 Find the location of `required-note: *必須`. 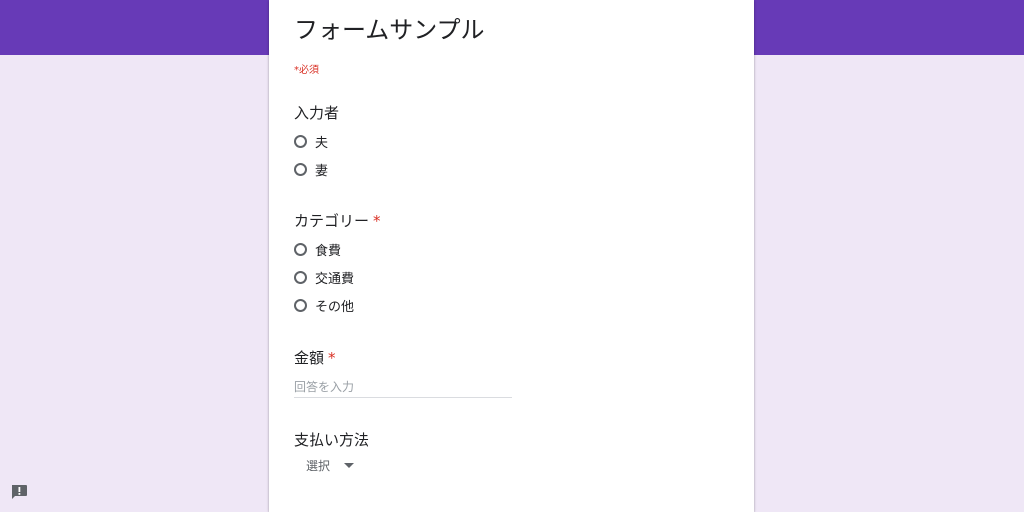

required-note: *必須 is located at coordinates (306, 70).